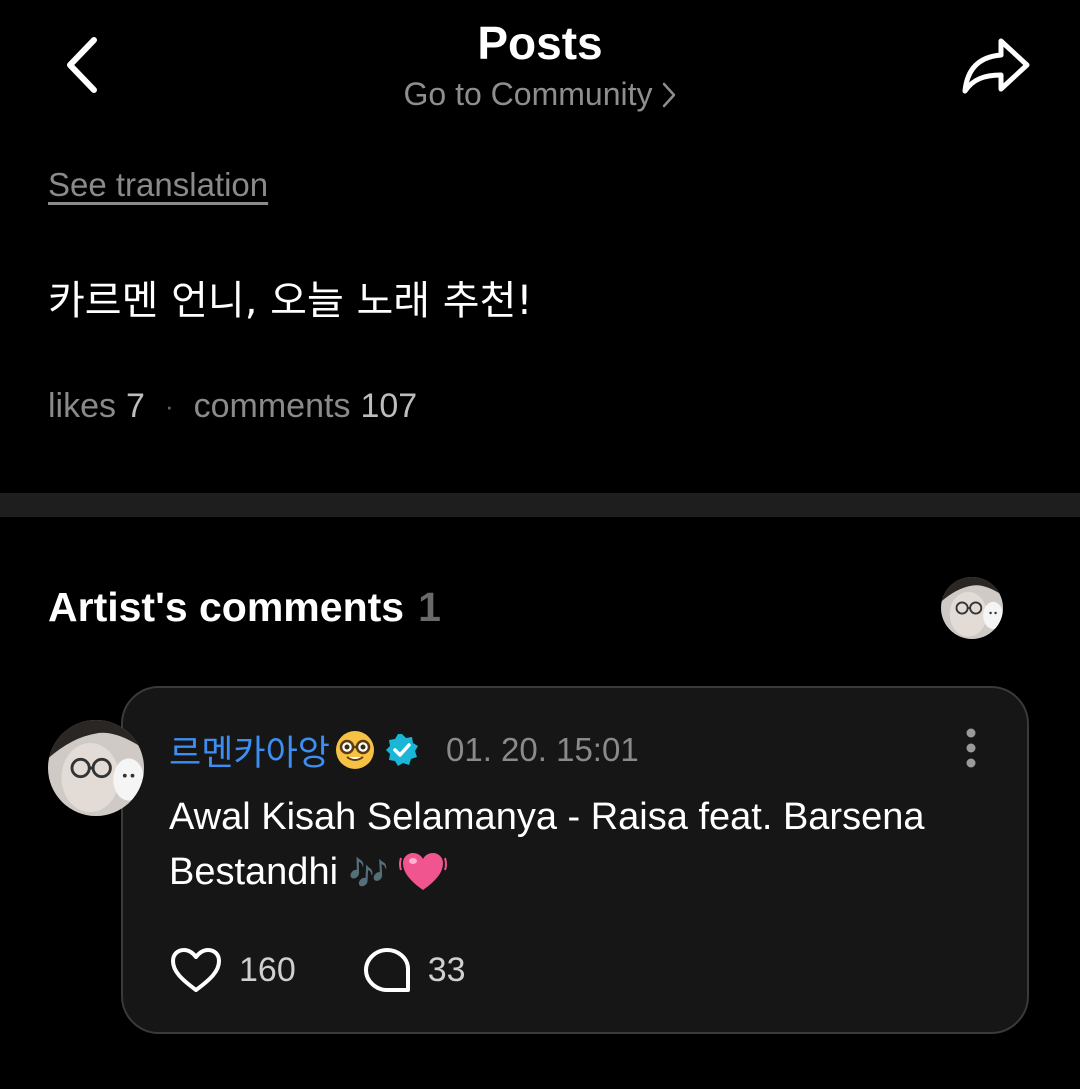  I want to click on comment-meta: 르멘카아앙 01. 20. 15:01, so click(404, 750).